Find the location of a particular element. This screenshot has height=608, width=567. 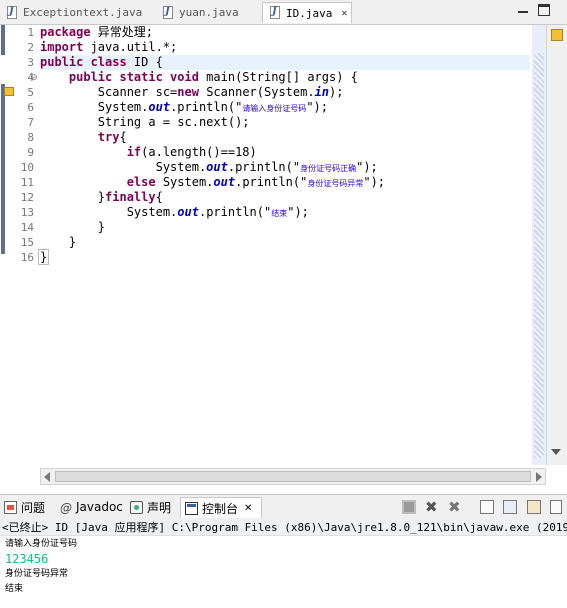

line-number: 7 is located at coordinates (30, 122).